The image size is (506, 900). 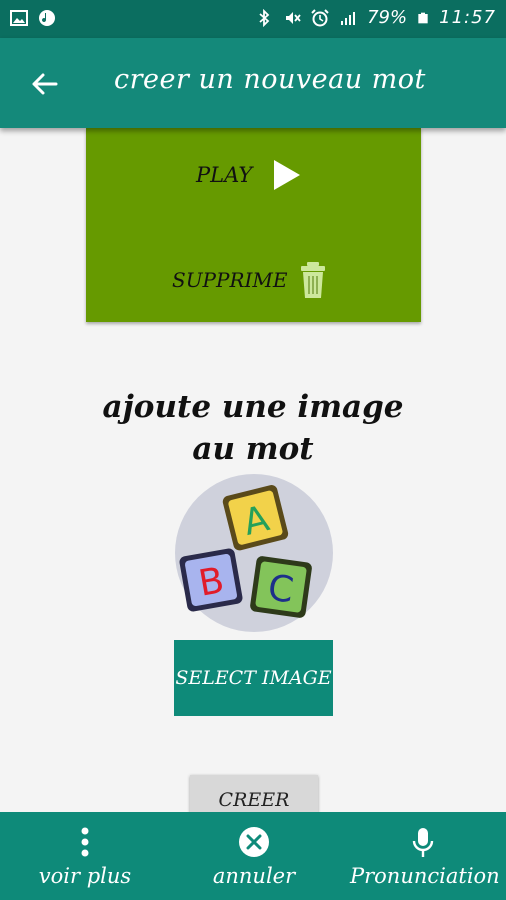 What do you see at coordinates (224, 175) in the screenshot?
I see `play-label: PLAY` at bounding box center [224, 175].